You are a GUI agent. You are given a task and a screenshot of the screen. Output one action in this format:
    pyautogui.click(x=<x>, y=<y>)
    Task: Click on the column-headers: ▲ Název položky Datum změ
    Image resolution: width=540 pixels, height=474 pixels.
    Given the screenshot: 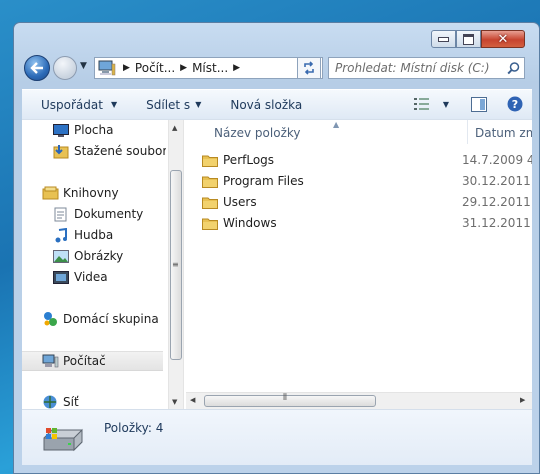 What is the action you would take?
    pyautogui.click(x=358, y=132)
    